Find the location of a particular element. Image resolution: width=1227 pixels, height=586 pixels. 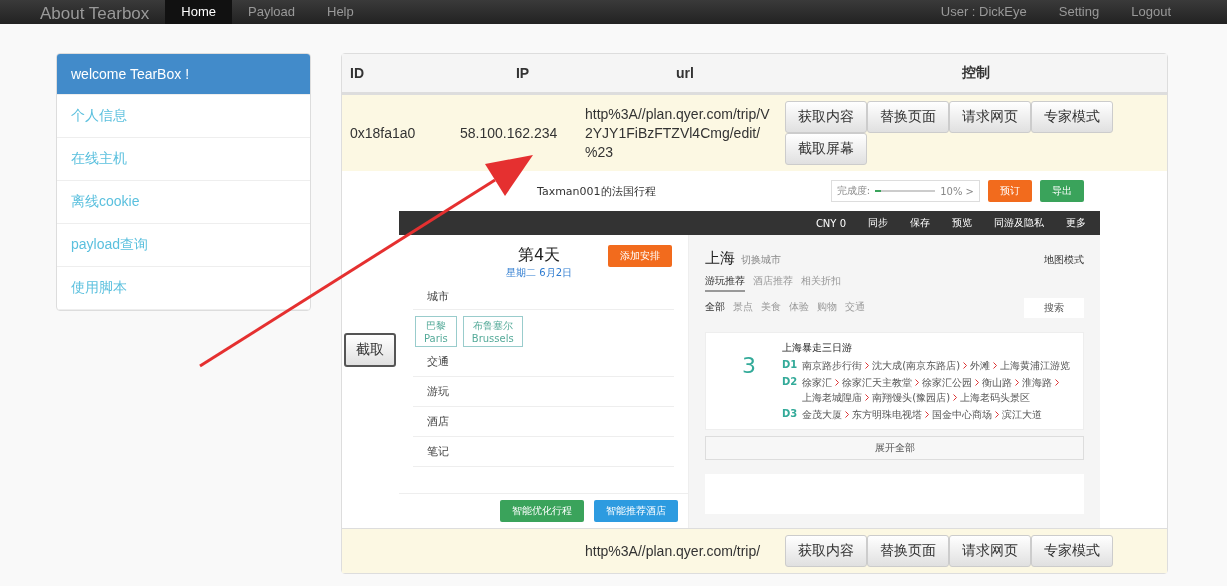

column-header: ID is located at coordinates (357, 73).